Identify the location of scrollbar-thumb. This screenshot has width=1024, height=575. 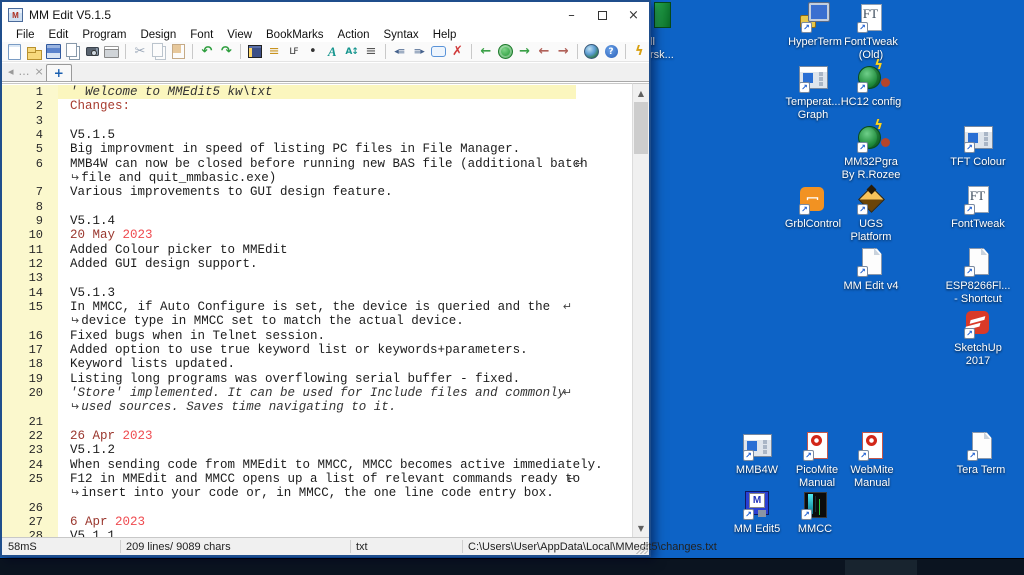
(641, 128).